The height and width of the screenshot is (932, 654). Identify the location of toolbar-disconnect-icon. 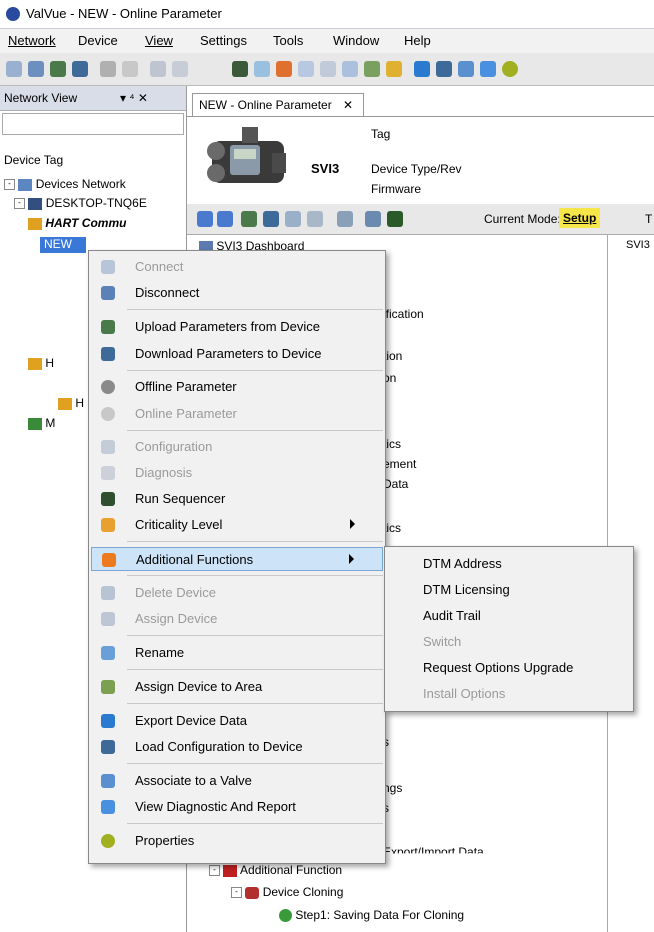
(36, 69).